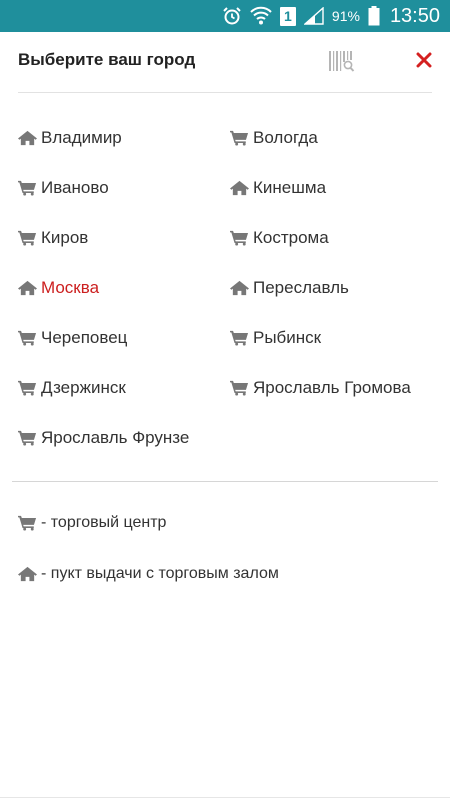 The height and width of the screenshot is (800, 450). I want to click on legend-shopping-center: - торговый центр, so click(92, 523).